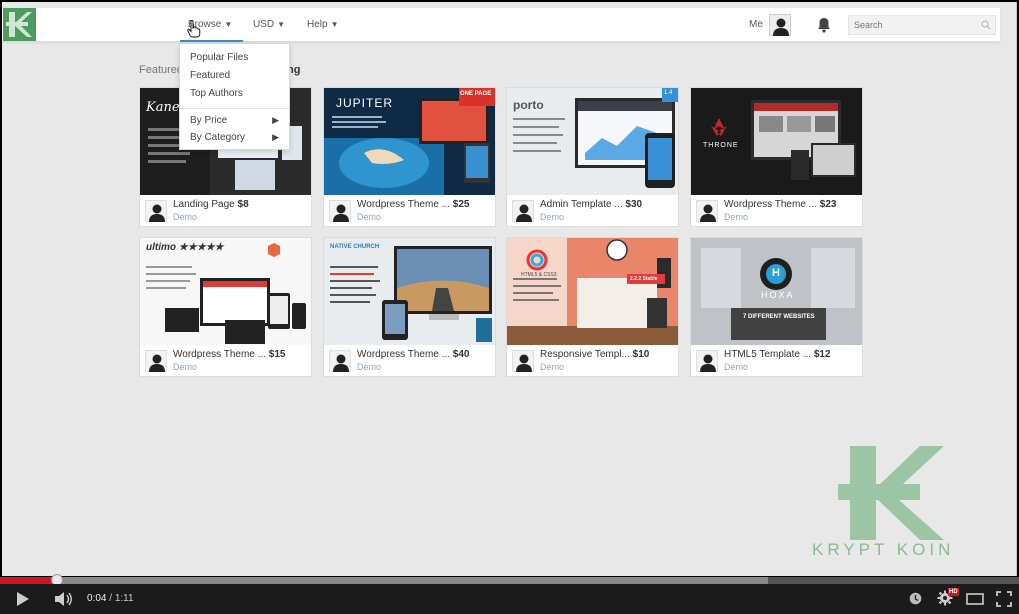 Image resolution: width=1019 pixels, height=614 pixels. Describe the element at coordinates (269, 25) in the screenshot. I see `nav-currency-menu: USD ▼` at that location.